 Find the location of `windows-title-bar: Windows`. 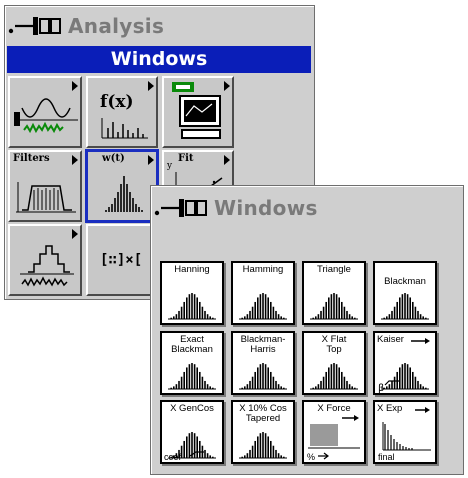

windows-title-bar: Windows is located at coordinates (307, 206).